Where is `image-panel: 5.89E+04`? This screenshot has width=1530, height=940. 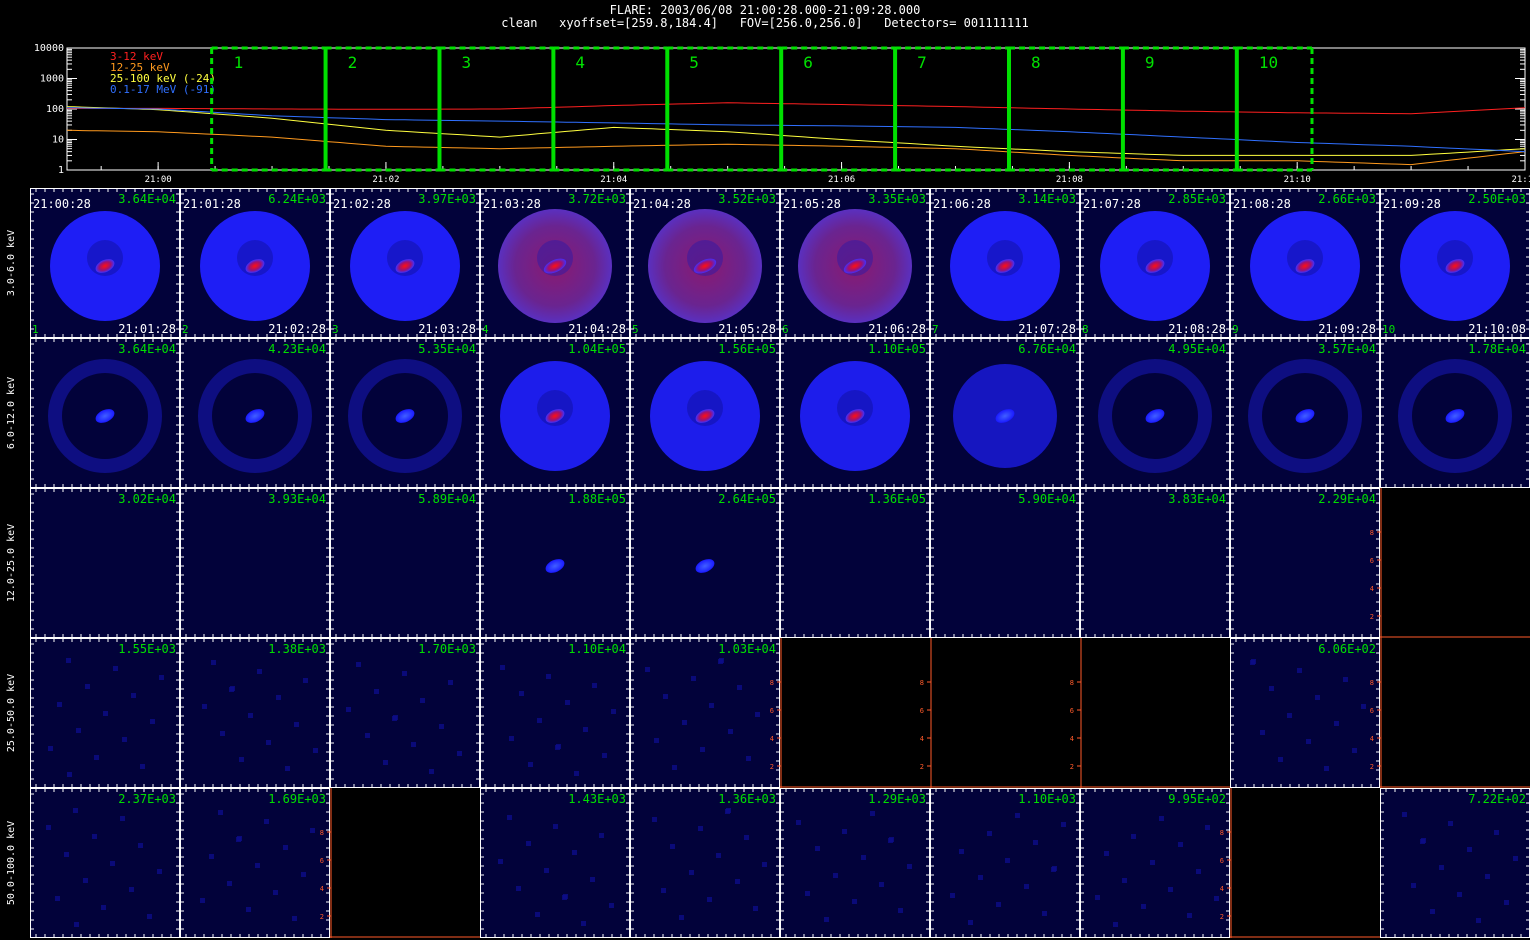
image-panel: 5.89E+04 is located at coordinates (405, 563).